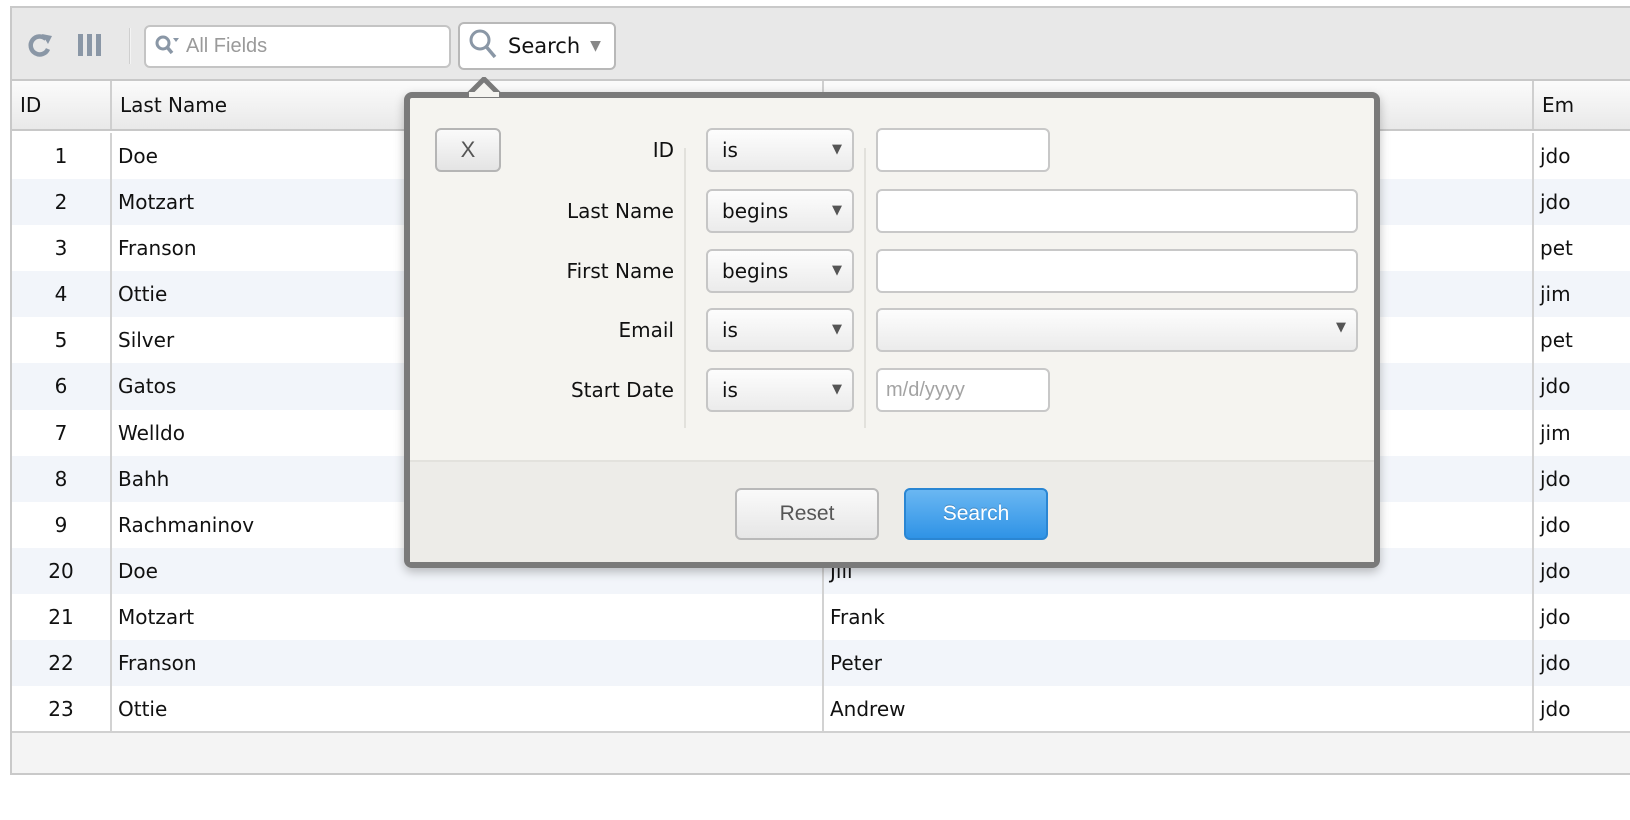  What do you see at coordinates (62, 432) in the screenshot?
I see `cell-id: 7` at bounding box center [62, 432].